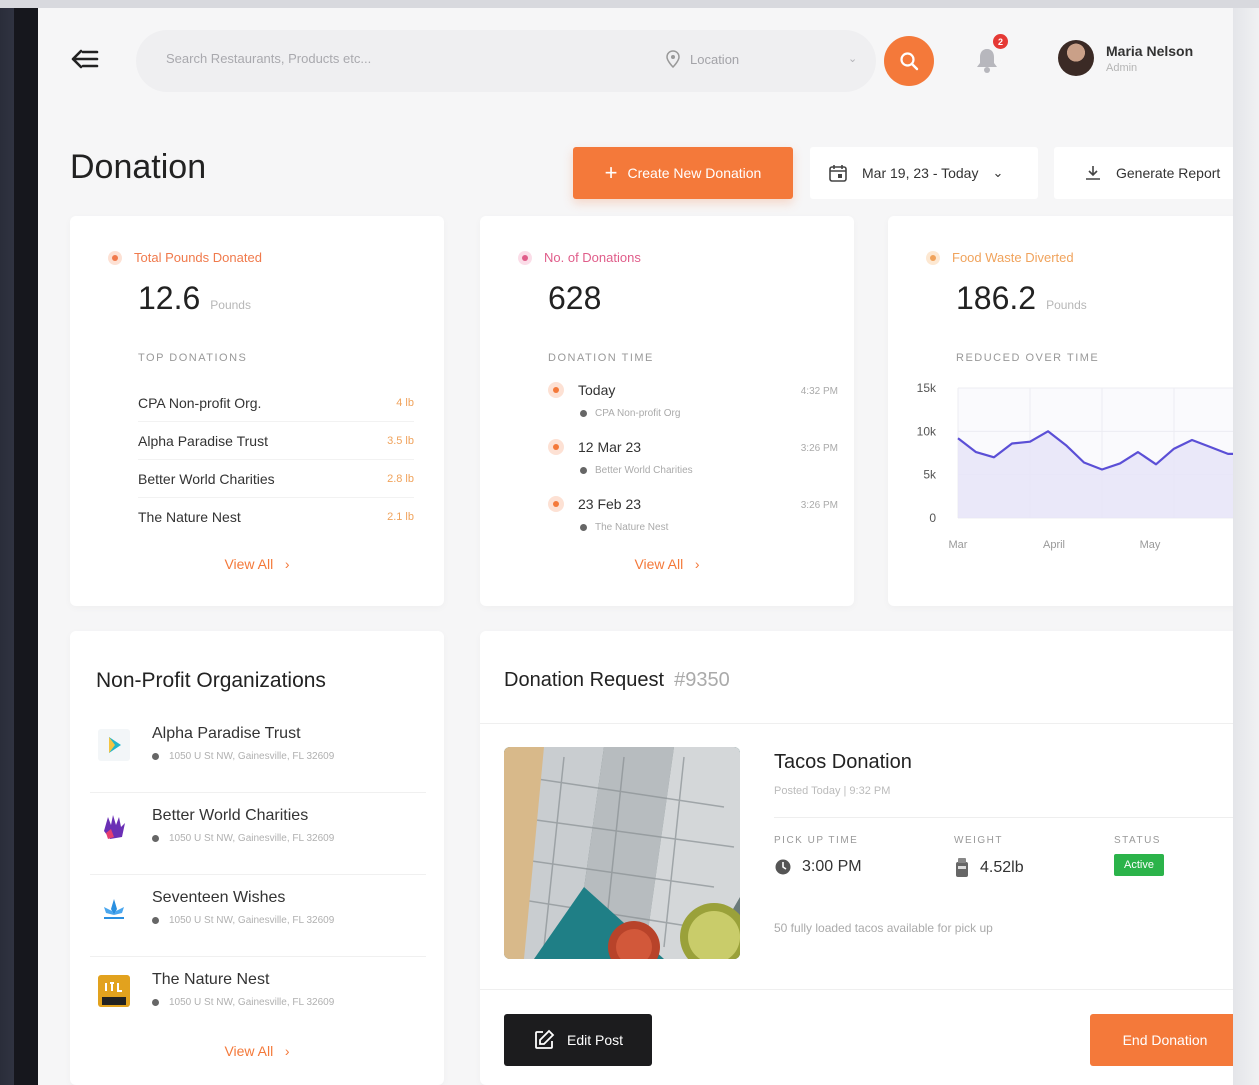 The image size is (1259, 1085). What do you see at coordinates (852, 58) in the screenshot?
I see `chevron-down-icon: ⌄` at bounding box center [852, 58].